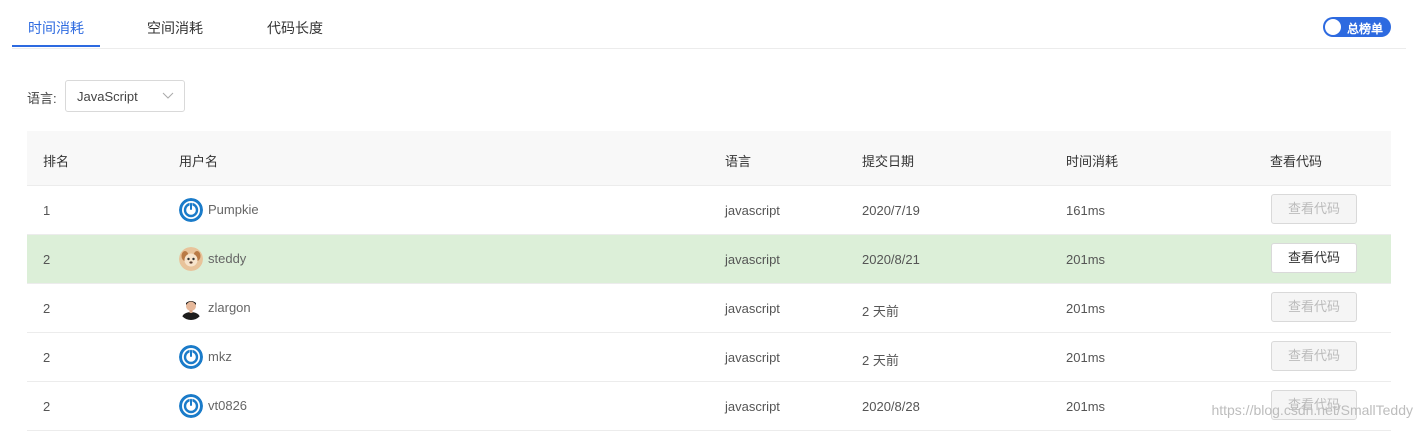 The height and width of the screenshot is (431, 1423). I want to click on table-row: 2 steddy javascript 2020/8/21 201ms 查看代码, so click(709, 259).